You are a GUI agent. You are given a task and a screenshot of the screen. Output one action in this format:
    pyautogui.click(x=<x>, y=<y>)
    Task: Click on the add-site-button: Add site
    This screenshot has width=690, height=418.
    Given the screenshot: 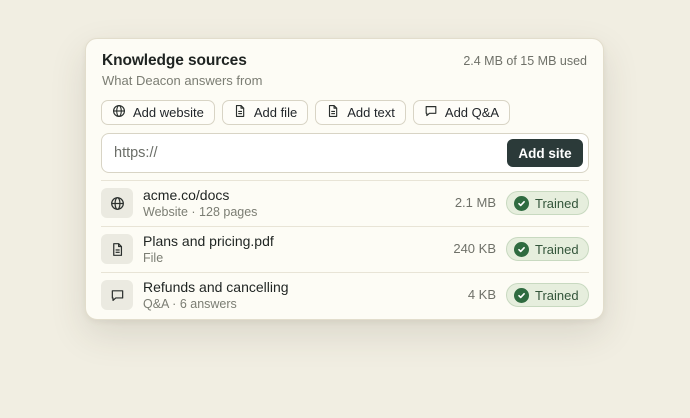 What is the action you would take?
    pyautogui.click(x=545, y=153)
    